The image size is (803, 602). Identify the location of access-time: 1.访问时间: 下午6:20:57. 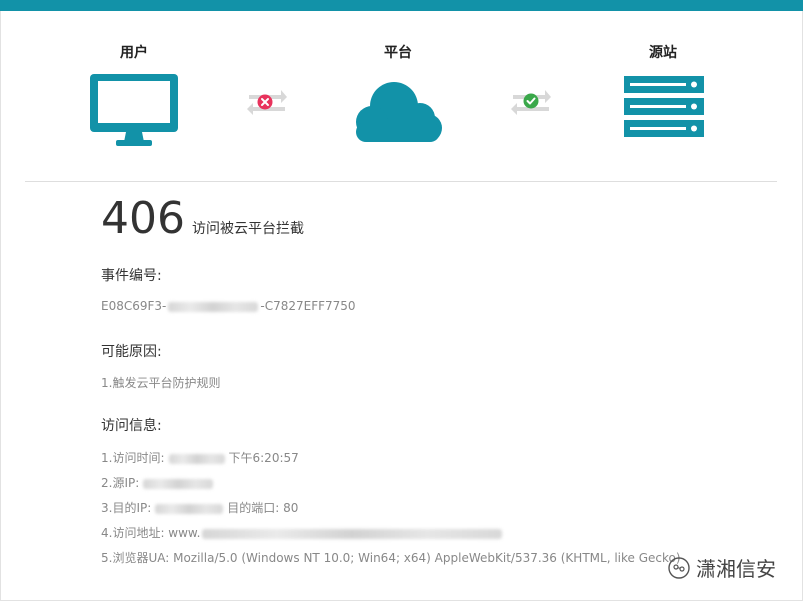
(200, 457).